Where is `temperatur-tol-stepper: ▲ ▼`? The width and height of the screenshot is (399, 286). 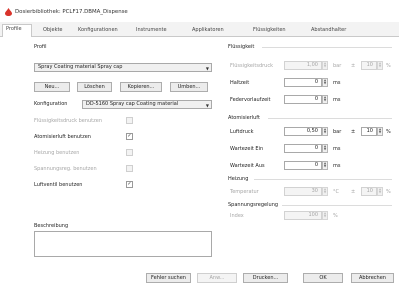
temperatur-tol-stepper: ▲ ▼ is located at coordinates (380, 191).